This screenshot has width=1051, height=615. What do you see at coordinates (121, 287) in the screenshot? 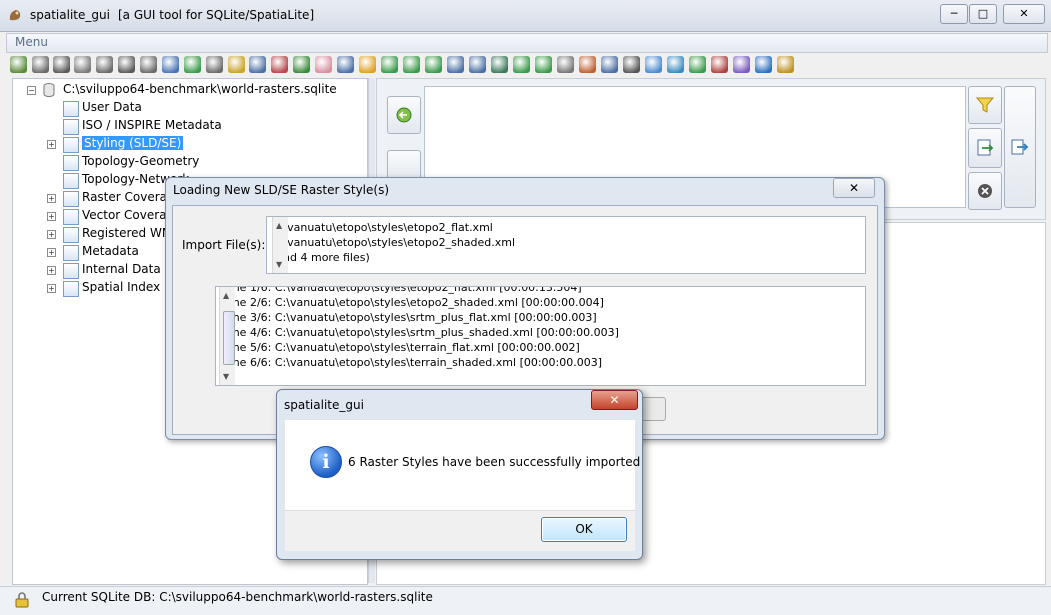
I see `tree-item: Spatial Index` at bounding box center [121, 287].